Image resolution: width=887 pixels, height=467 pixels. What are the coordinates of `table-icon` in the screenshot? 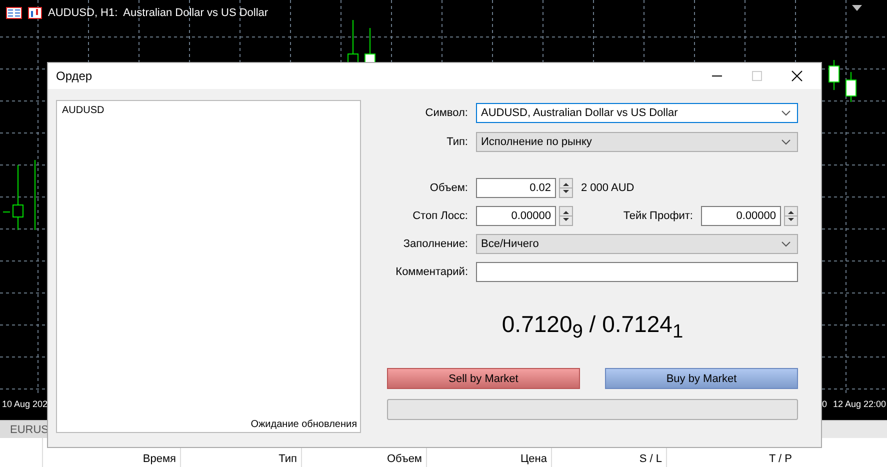 It's located at (14, 13).